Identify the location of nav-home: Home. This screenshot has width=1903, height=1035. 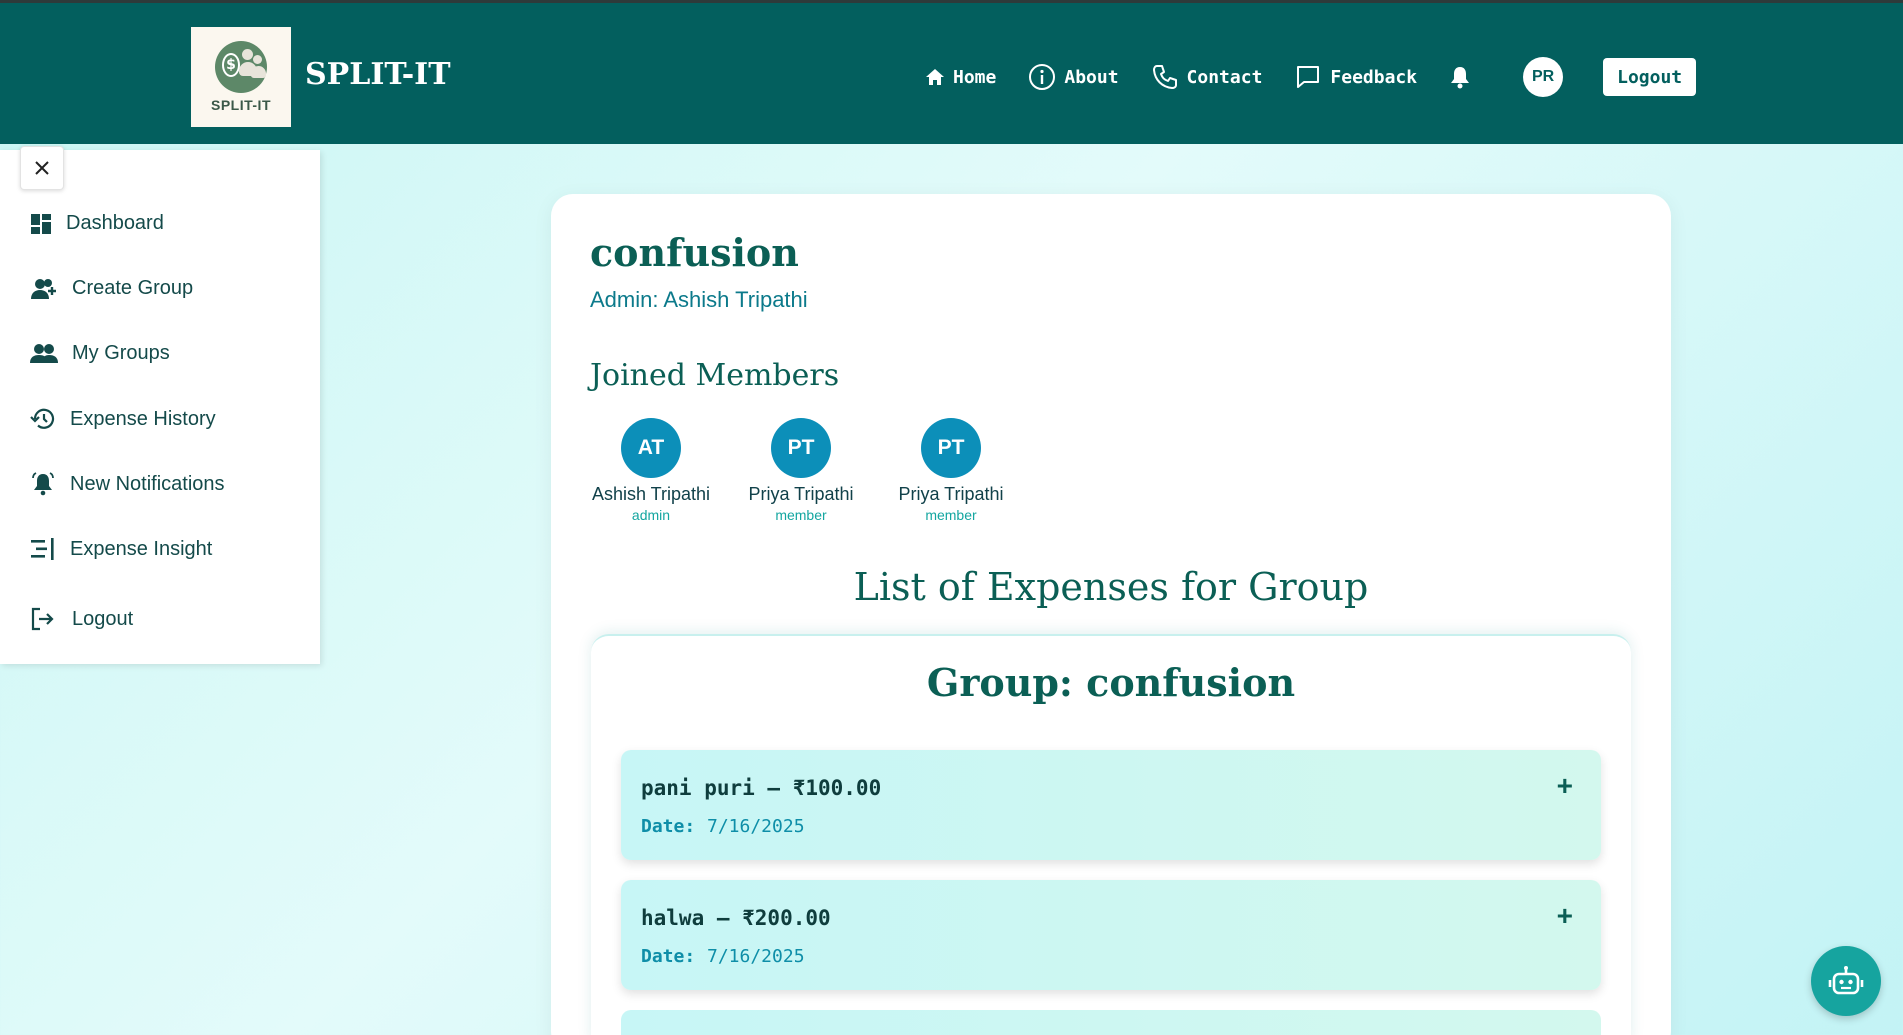
(960, 77).